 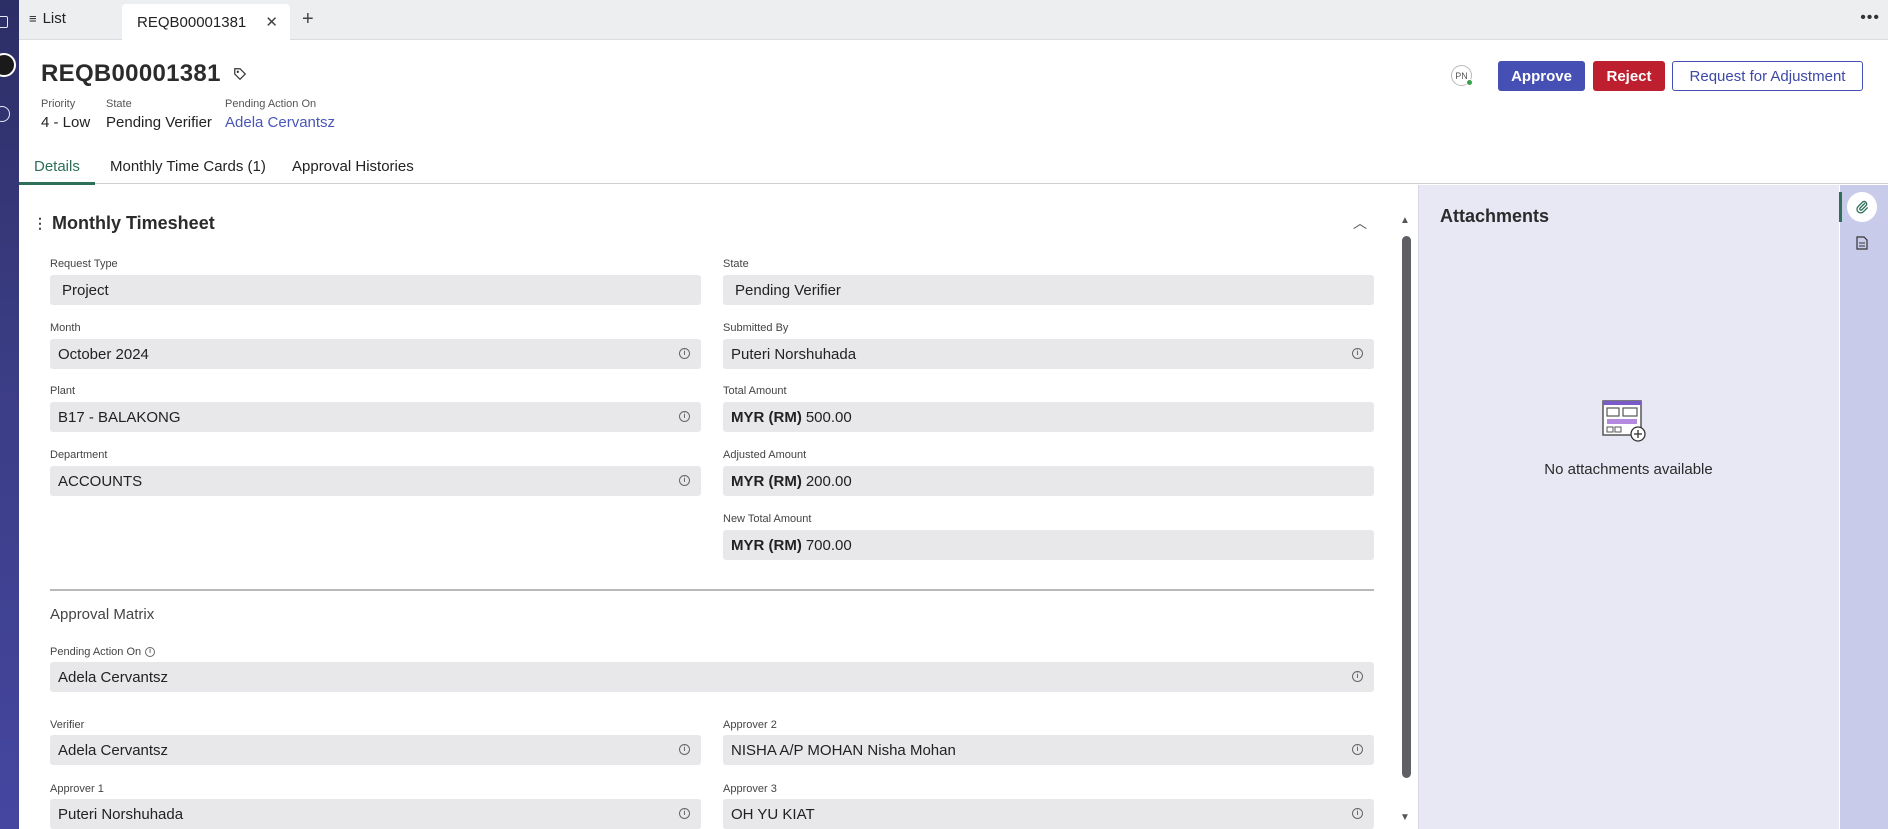 What do you see at coordinates (77, 789) in the screenshot?
I see `approver1-label: Approver 1` at bounding box center [77, 789].